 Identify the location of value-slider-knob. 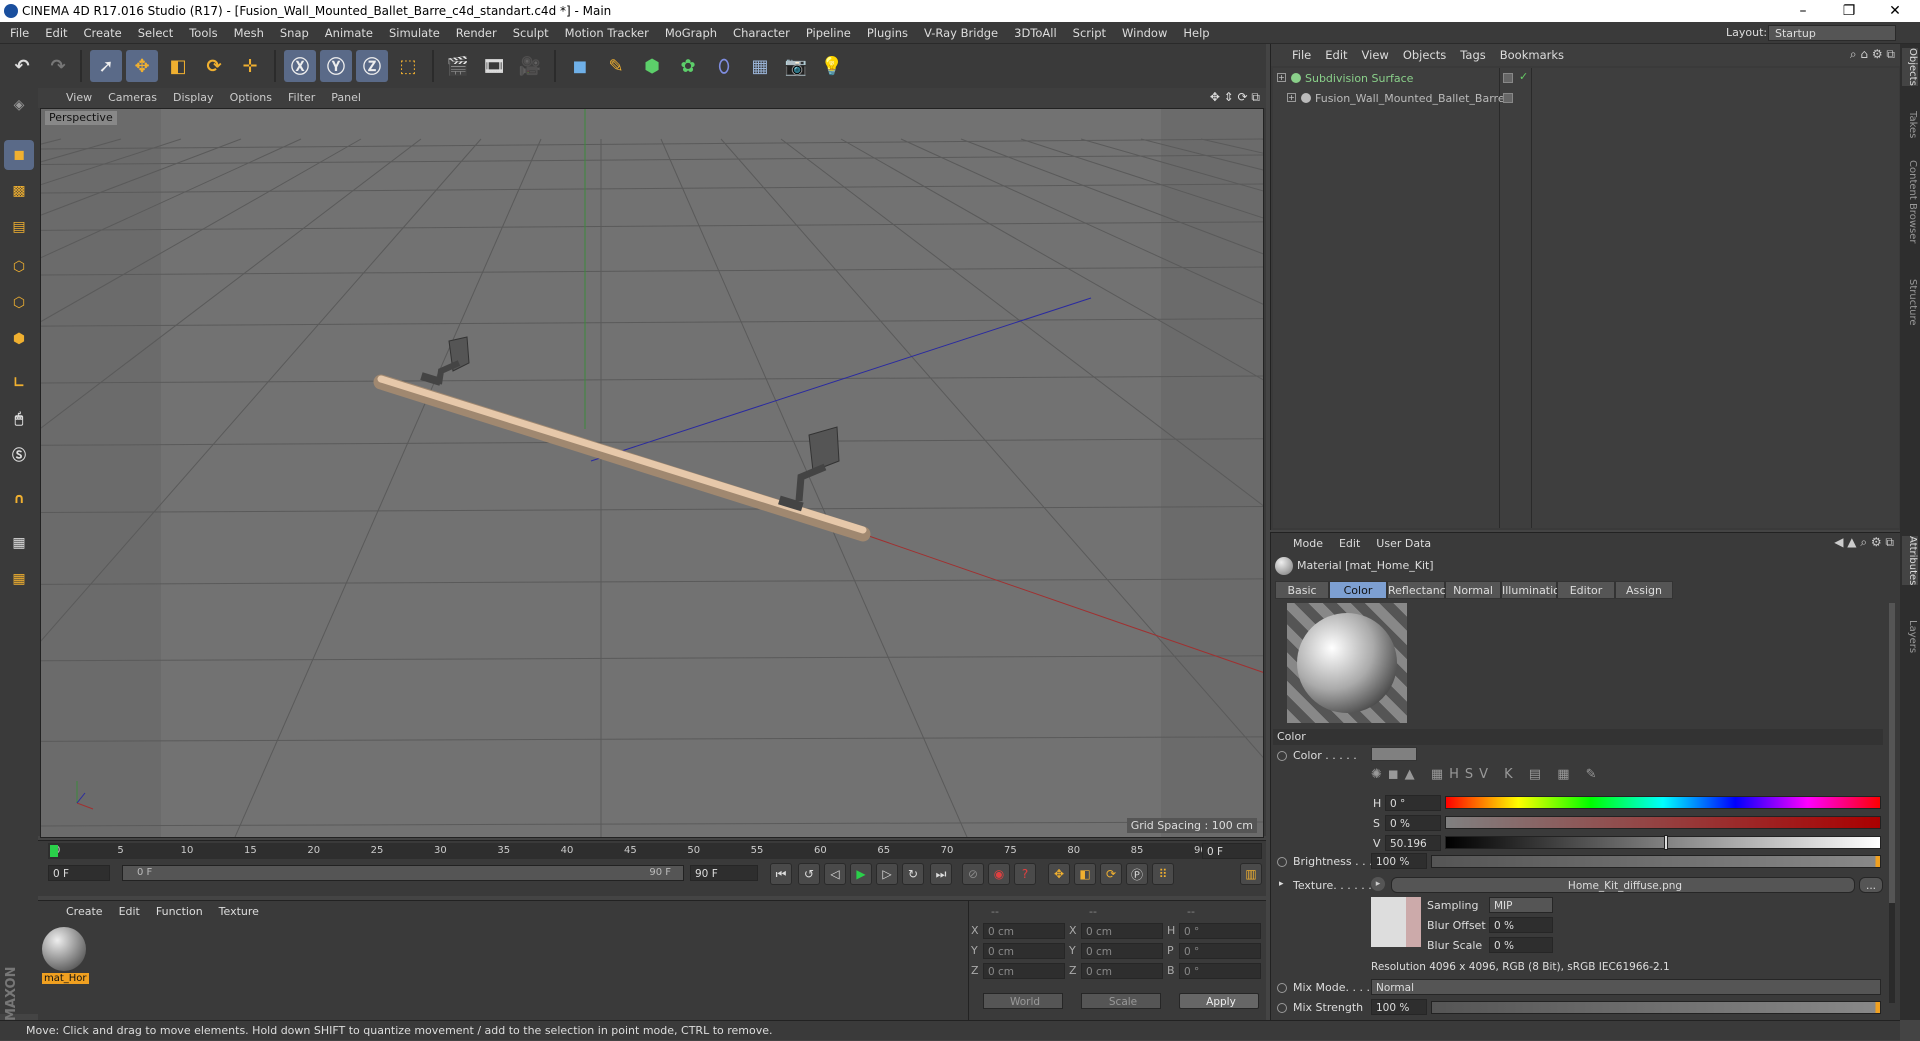
(1665, 842).